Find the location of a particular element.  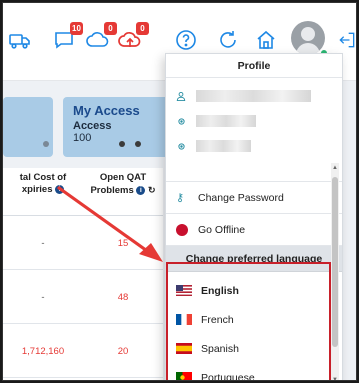

table-row: 1,712,160 20 is located at coordinates (83, 351).